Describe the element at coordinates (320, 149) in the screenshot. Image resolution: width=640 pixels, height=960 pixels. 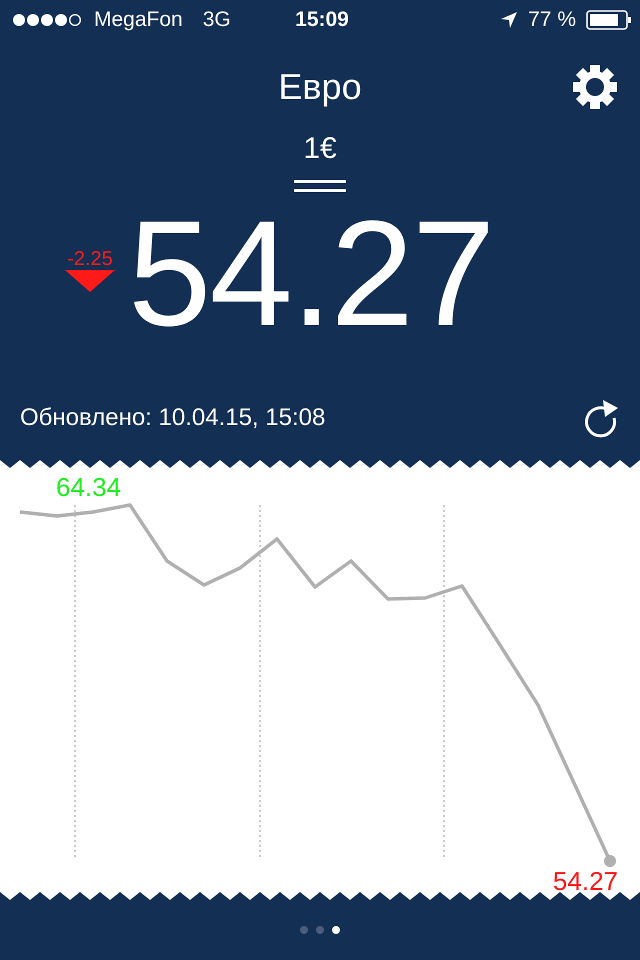
I see `amount-label: 1€` at that location.